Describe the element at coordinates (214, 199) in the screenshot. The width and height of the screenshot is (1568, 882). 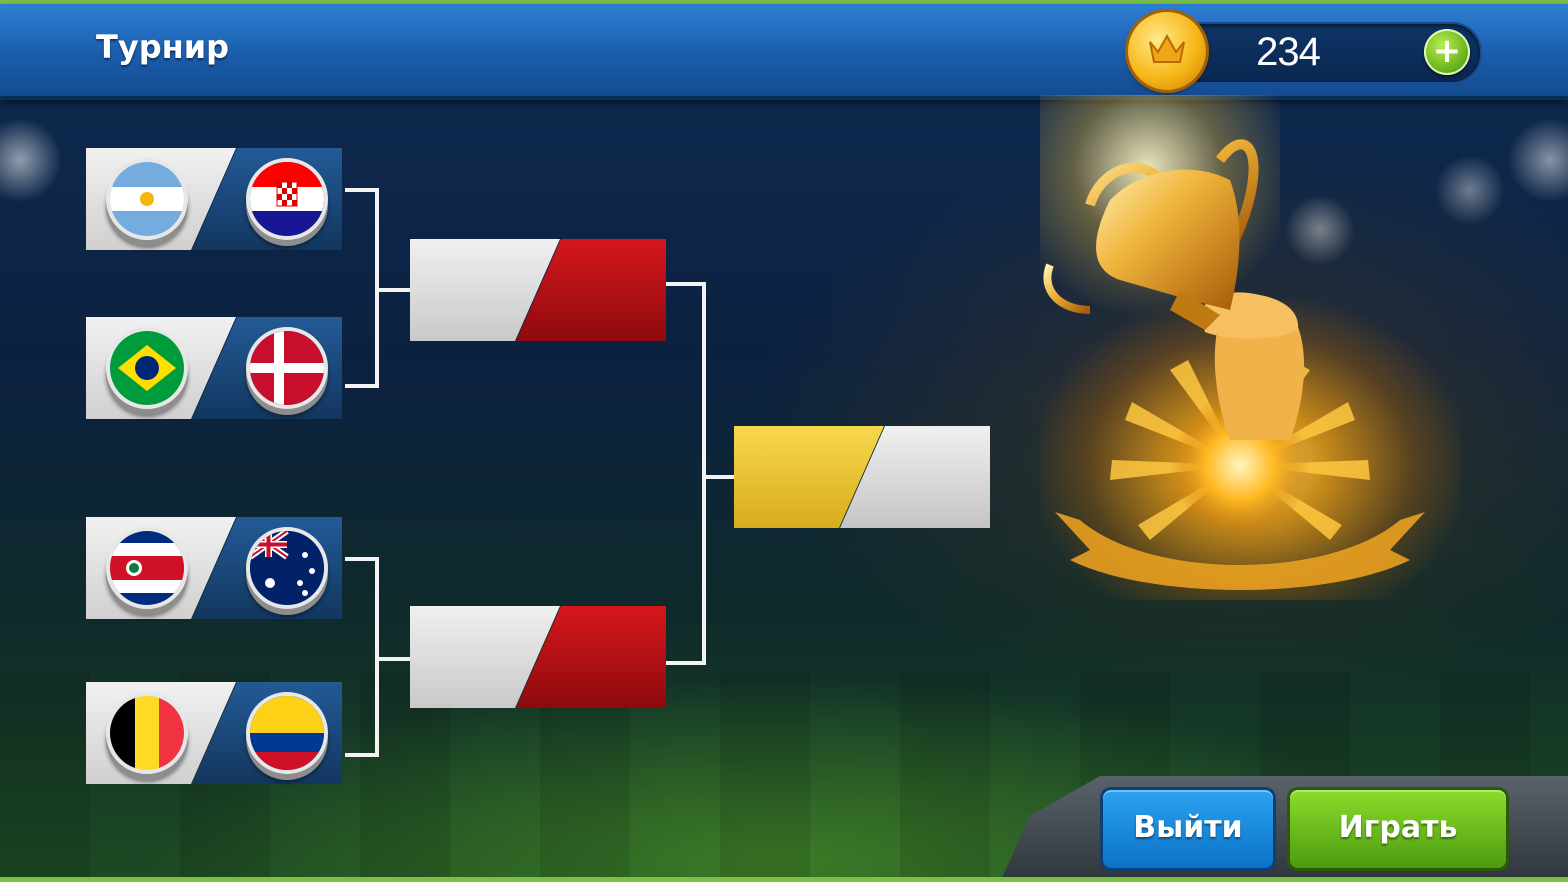
I see `match-argentina-croatia` at that location.